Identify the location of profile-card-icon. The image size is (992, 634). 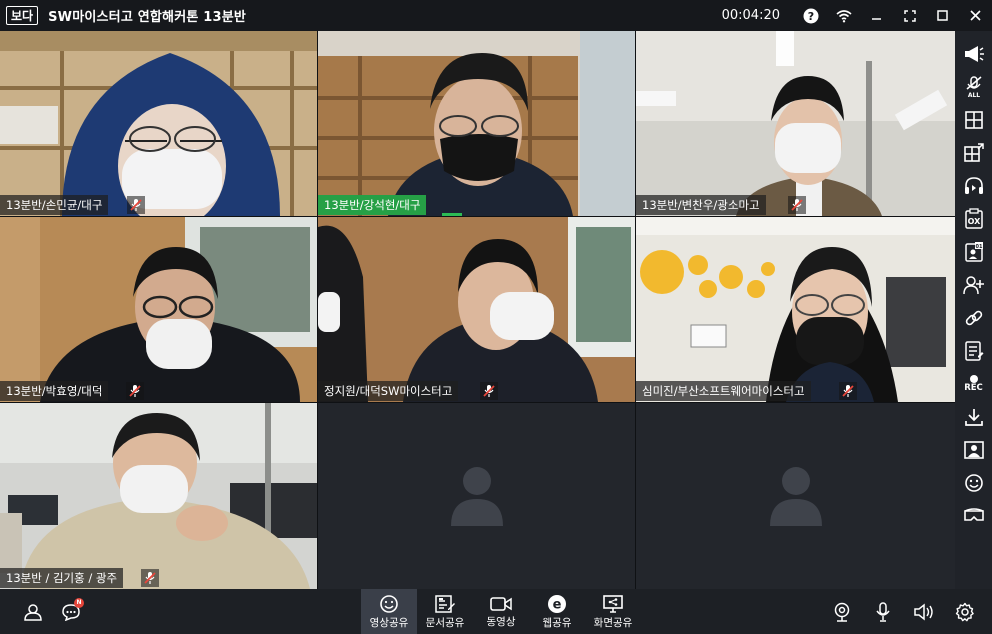
(973, 449).